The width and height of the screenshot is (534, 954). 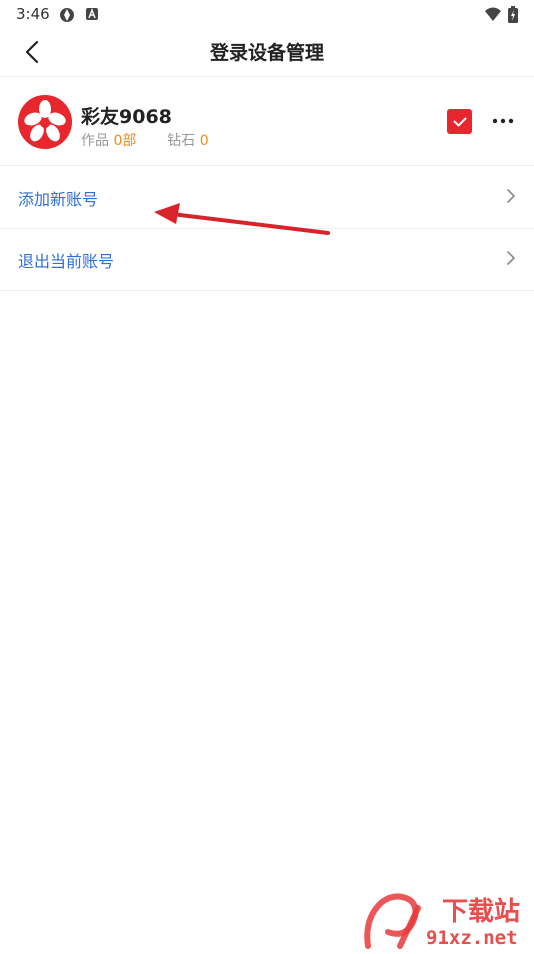 What do you see at coordinates (481, 912) in the screenshot?
I see `watermark-brand-text: 下载站` at bounding box center [481, 912].